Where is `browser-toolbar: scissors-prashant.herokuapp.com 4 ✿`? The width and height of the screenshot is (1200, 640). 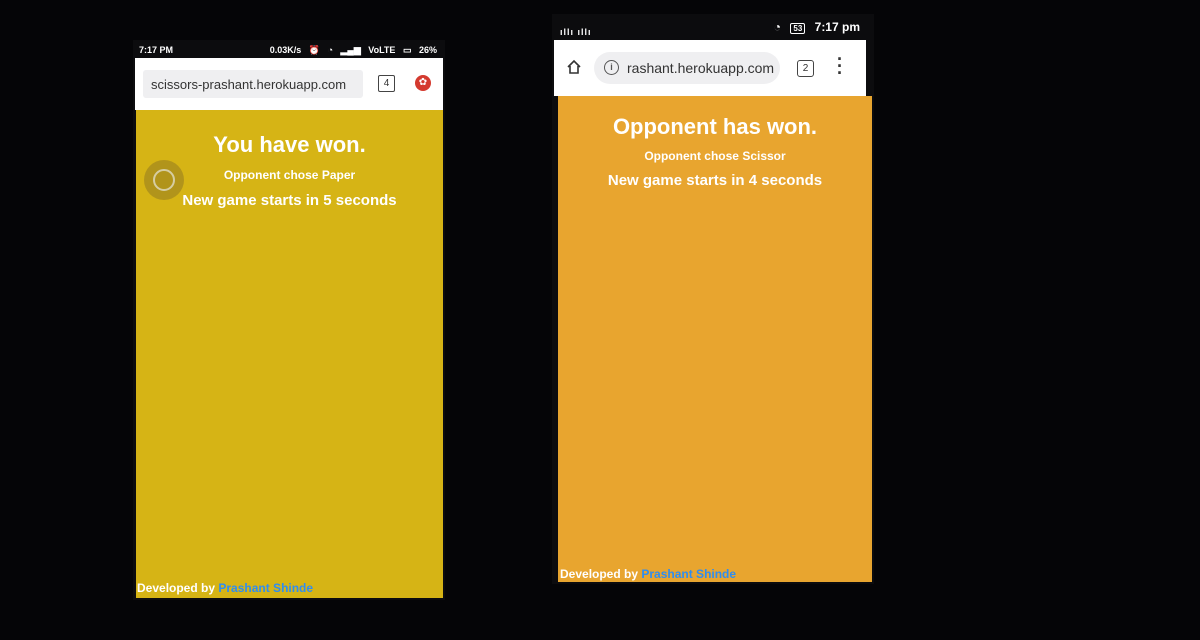 browser-toolbar: scissors-prashant.herokuapp.com 4 ✿ is located at coordinates (289, 84).